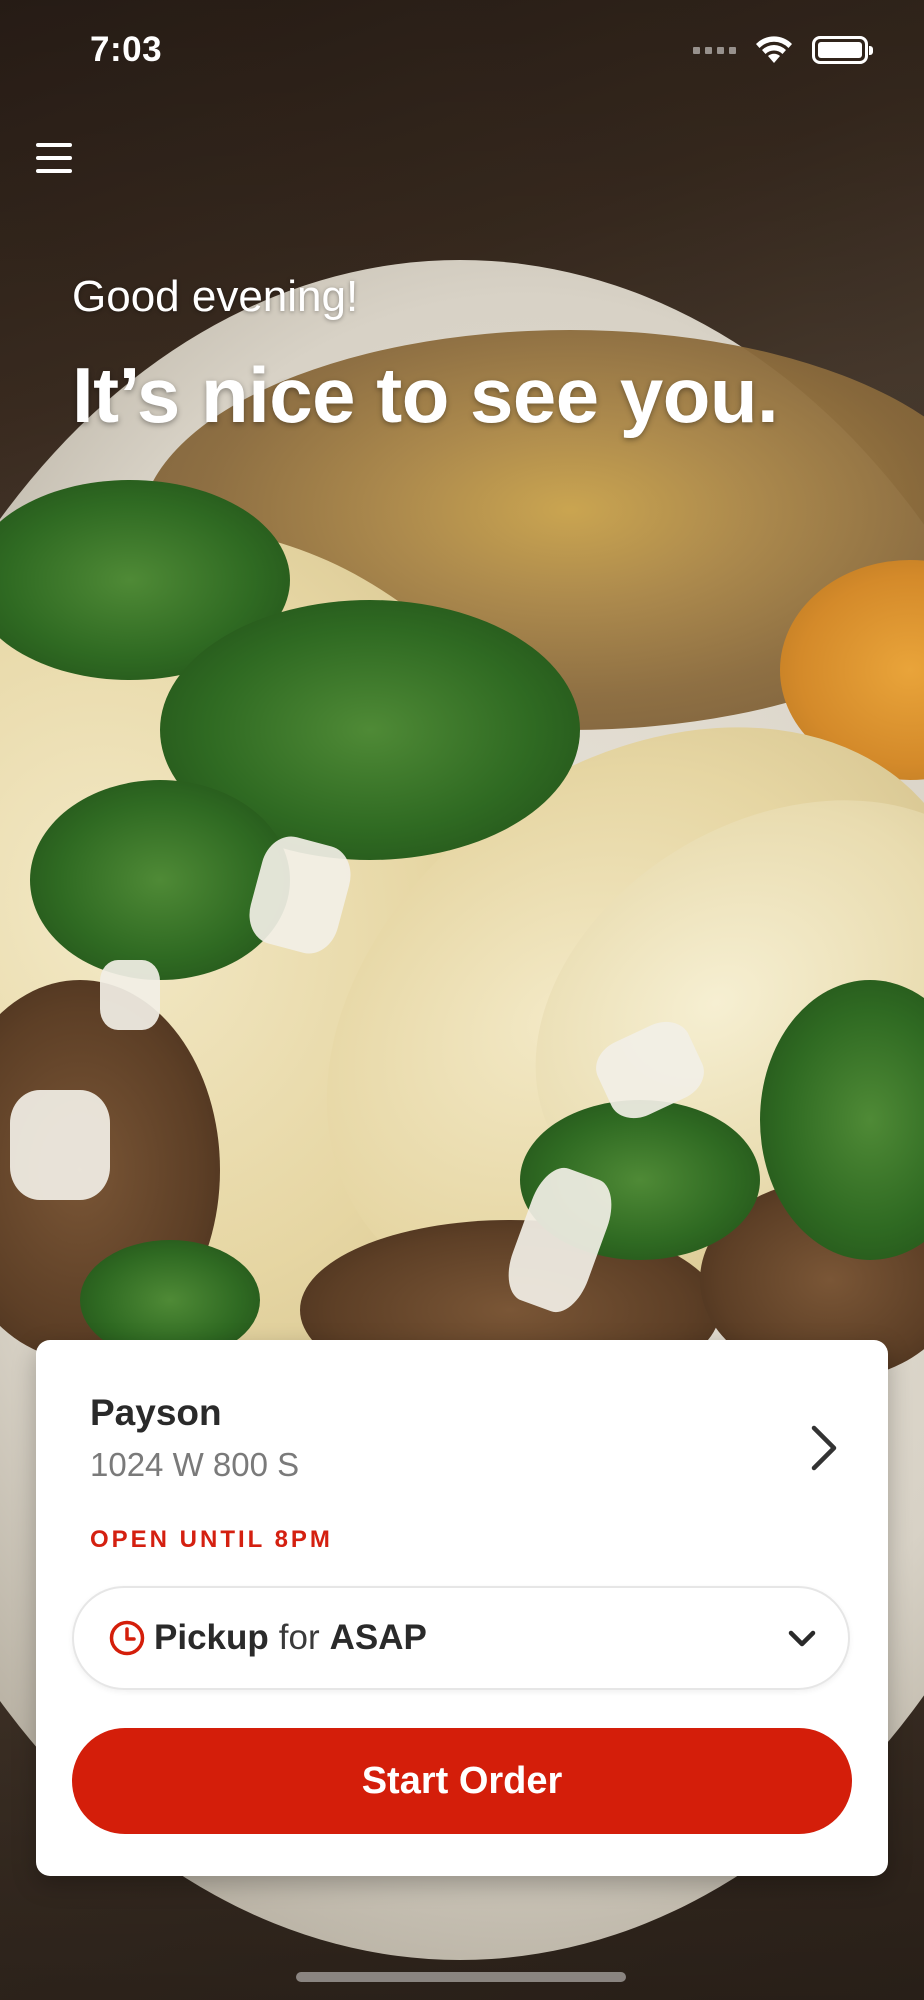 The image size is (924, 2000). What do you see at coordinates (461, 1977) in the screenshot?
I see `home-indicator` at bounding box center [461, 1977].